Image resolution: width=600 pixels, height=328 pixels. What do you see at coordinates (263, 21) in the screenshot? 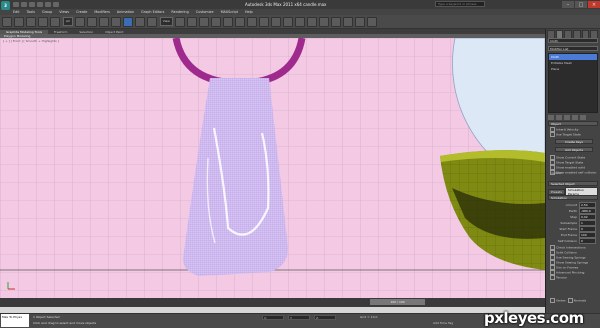
I see `mirror-icon` at bounding box center [263, 21].